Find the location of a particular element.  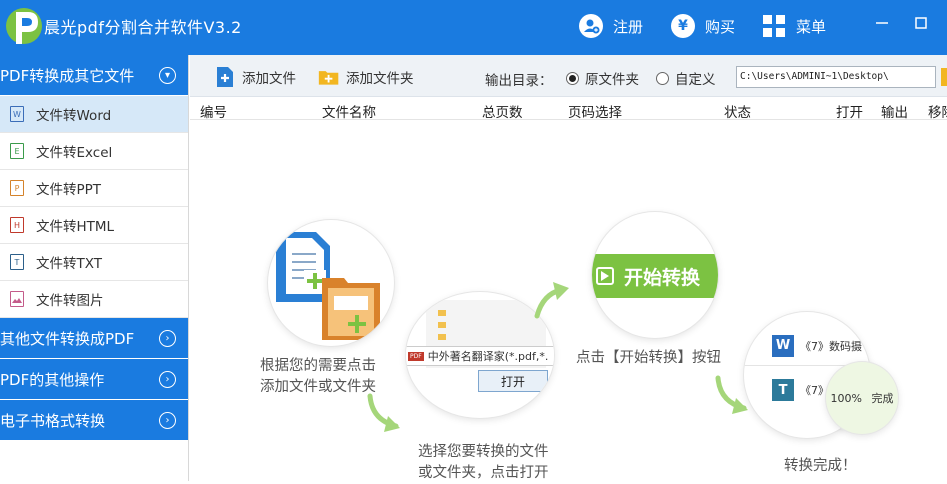

word-file-icon: W is located at coordinates (17, 114).